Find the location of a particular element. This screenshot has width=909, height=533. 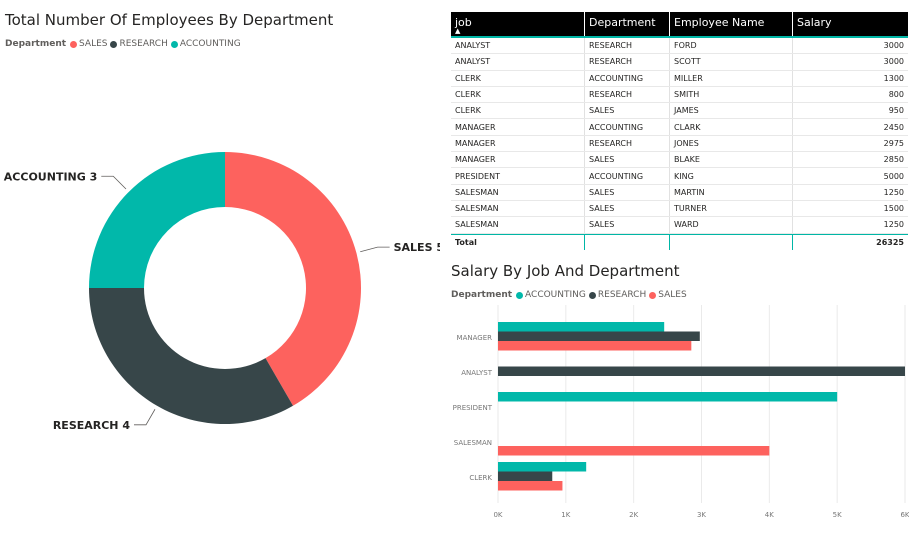

bar-clerk-accounting is located at coordinates (542, 467).